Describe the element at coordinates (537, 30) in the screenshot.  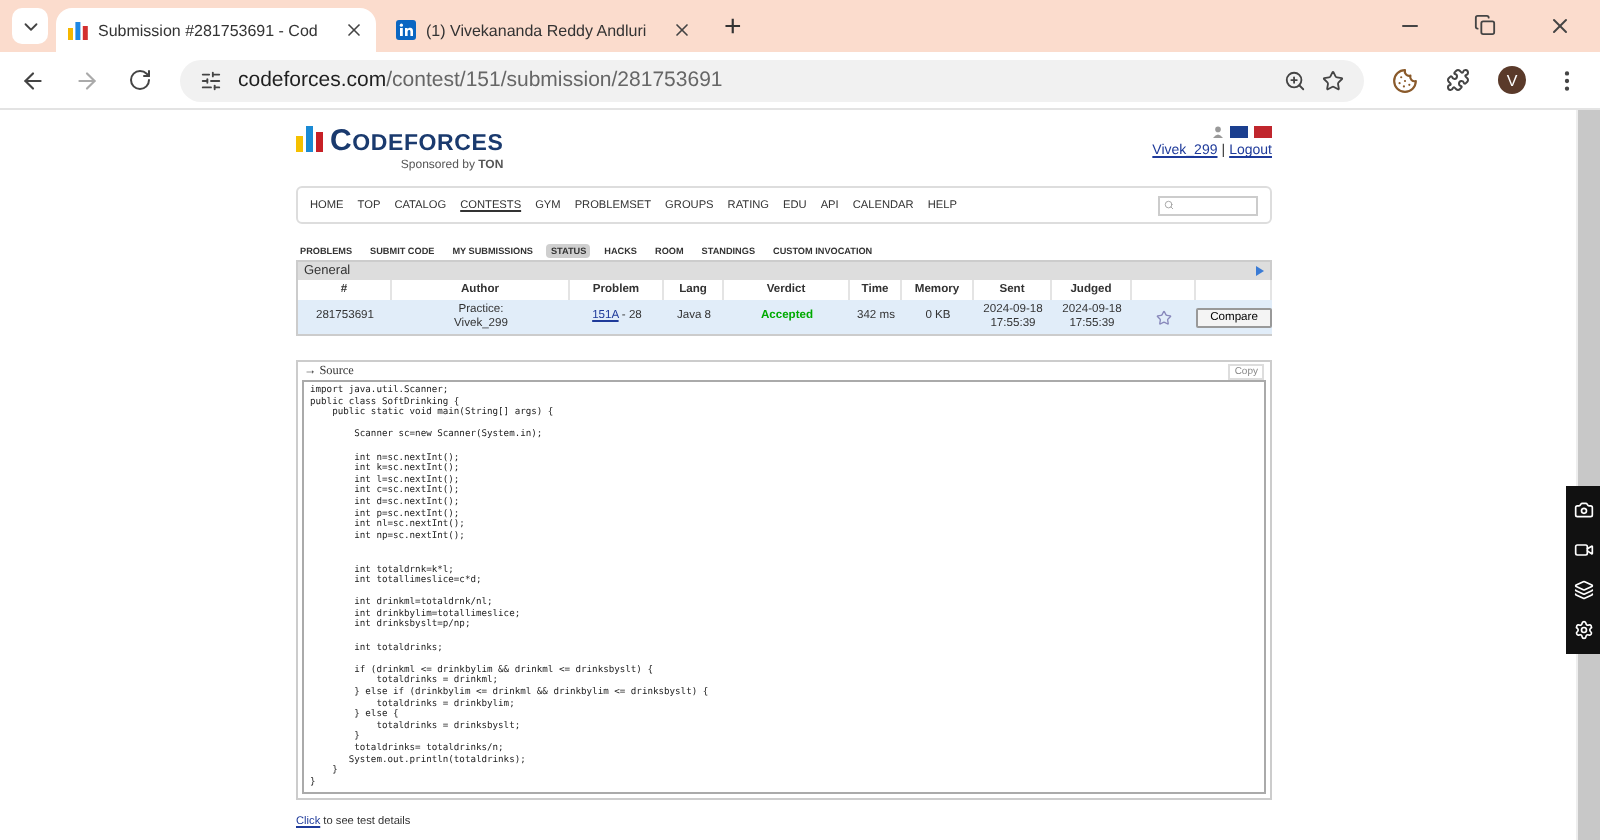
I see `tab-title: (1) Vivekananda Reddy Andluri` at that location.